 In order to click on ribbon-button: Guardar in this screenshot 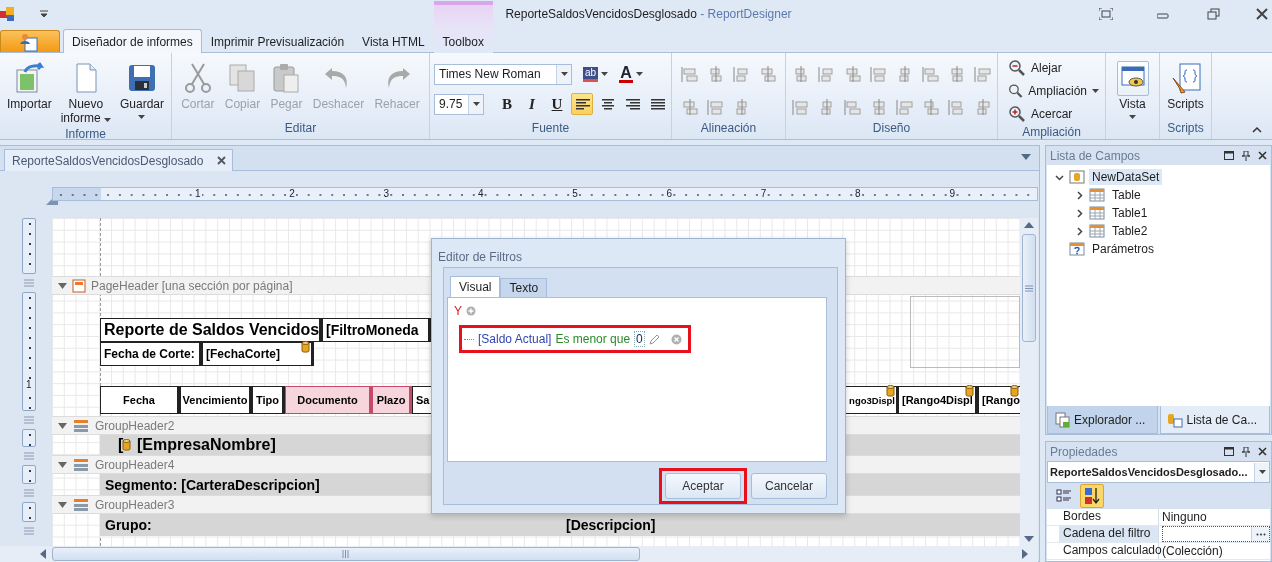, I will do `click(141, 91)`.